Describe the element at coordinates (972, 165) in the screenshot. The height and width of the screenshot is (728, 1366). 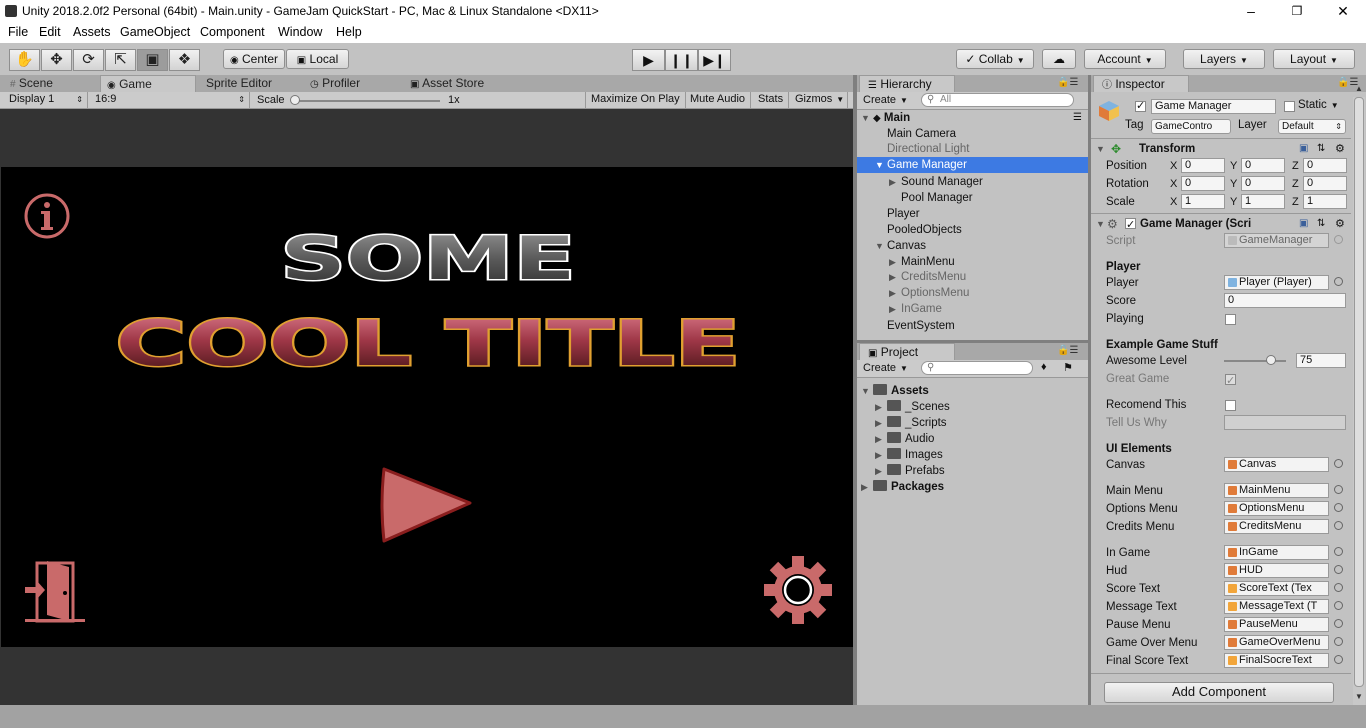
I see `hierarchy-row-selected: ▼ Game Manager` at that location.